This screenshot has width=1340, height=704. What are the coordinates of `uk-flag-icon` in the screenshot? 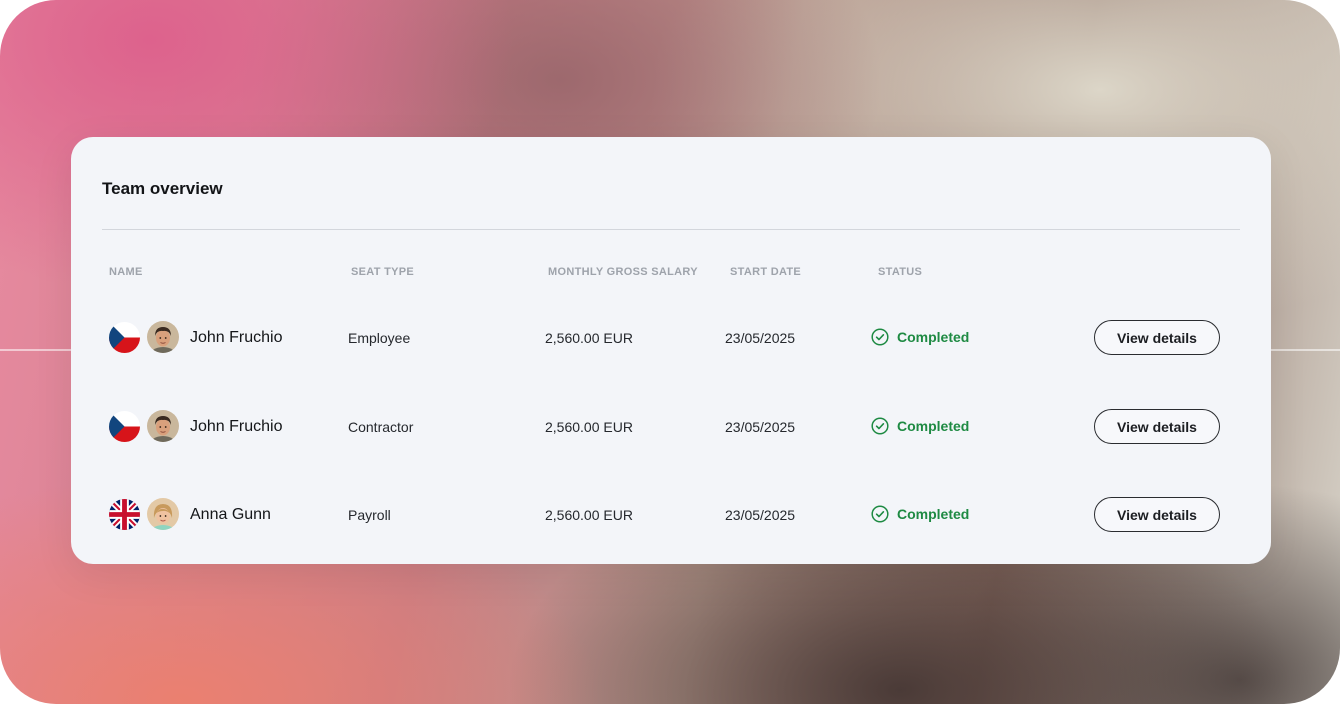 It's located at (124, 514).